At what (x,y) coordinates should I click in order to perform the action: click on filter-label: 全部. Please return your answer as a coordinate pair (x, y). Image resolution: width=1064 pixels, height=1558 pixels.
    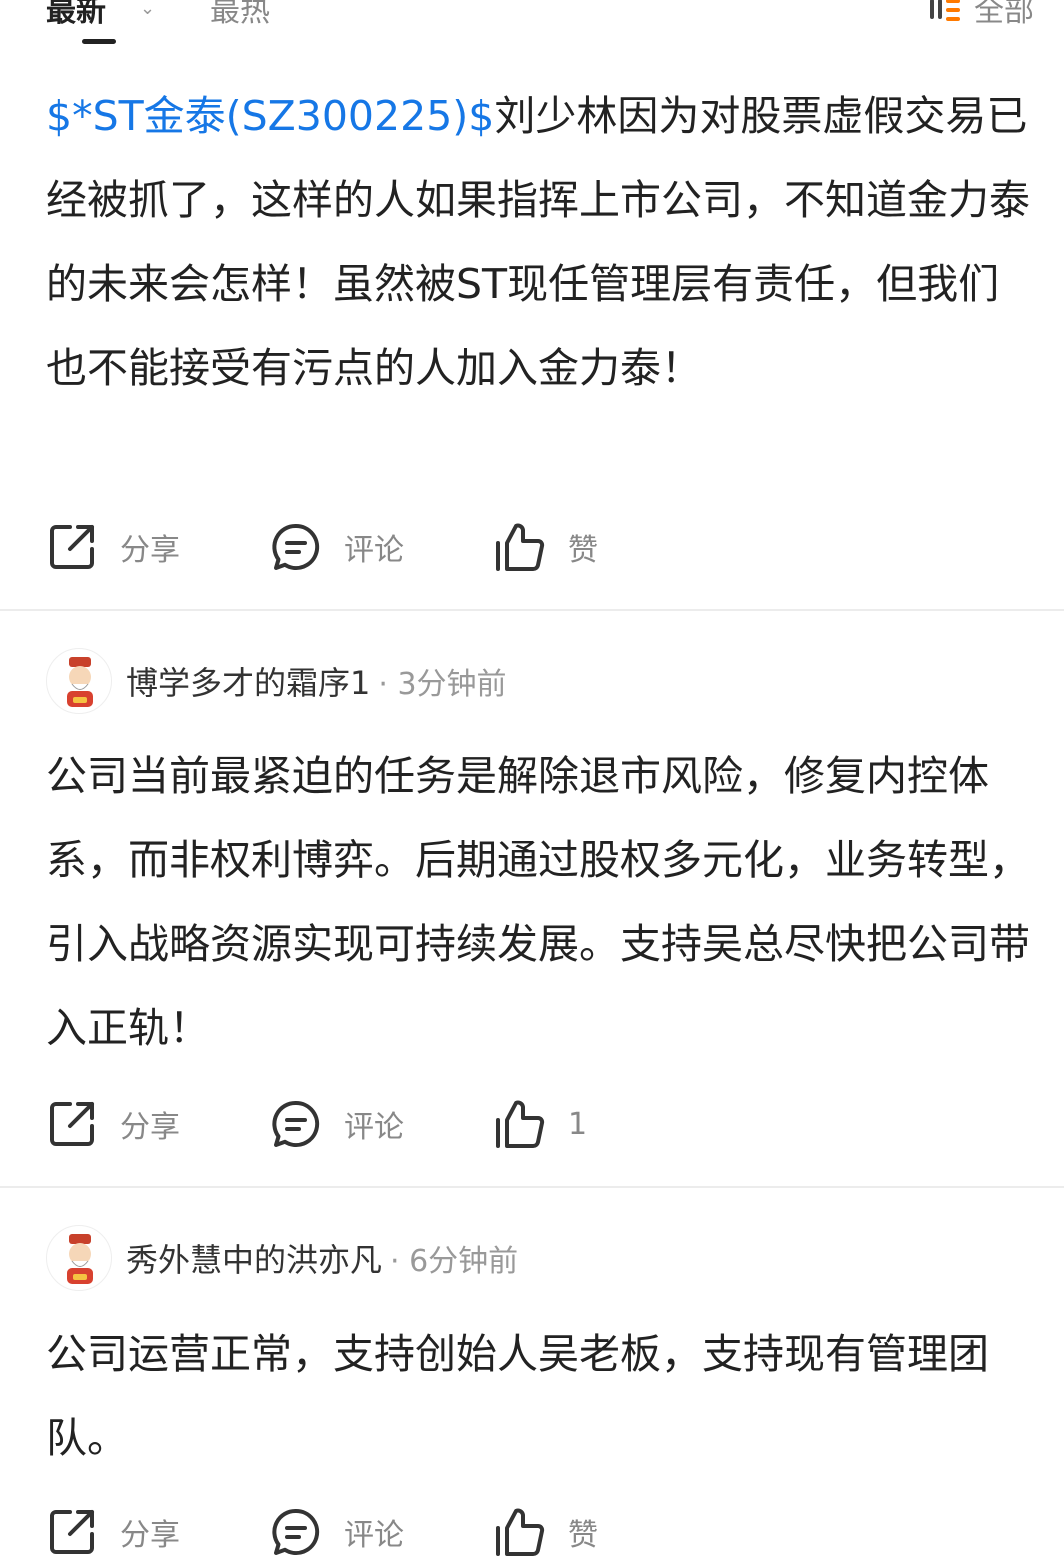
    Looking at the image, I should click on (1004, 14).